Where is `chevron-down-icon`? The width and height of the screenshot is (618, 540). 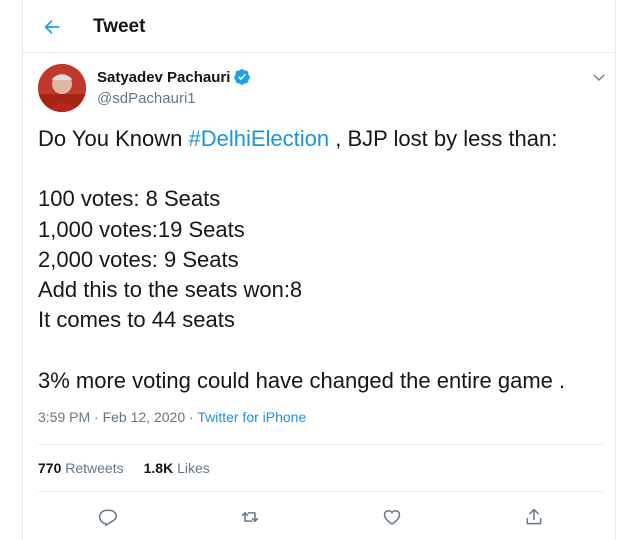 chevron-down-icon is located at coordinates (599, 78).